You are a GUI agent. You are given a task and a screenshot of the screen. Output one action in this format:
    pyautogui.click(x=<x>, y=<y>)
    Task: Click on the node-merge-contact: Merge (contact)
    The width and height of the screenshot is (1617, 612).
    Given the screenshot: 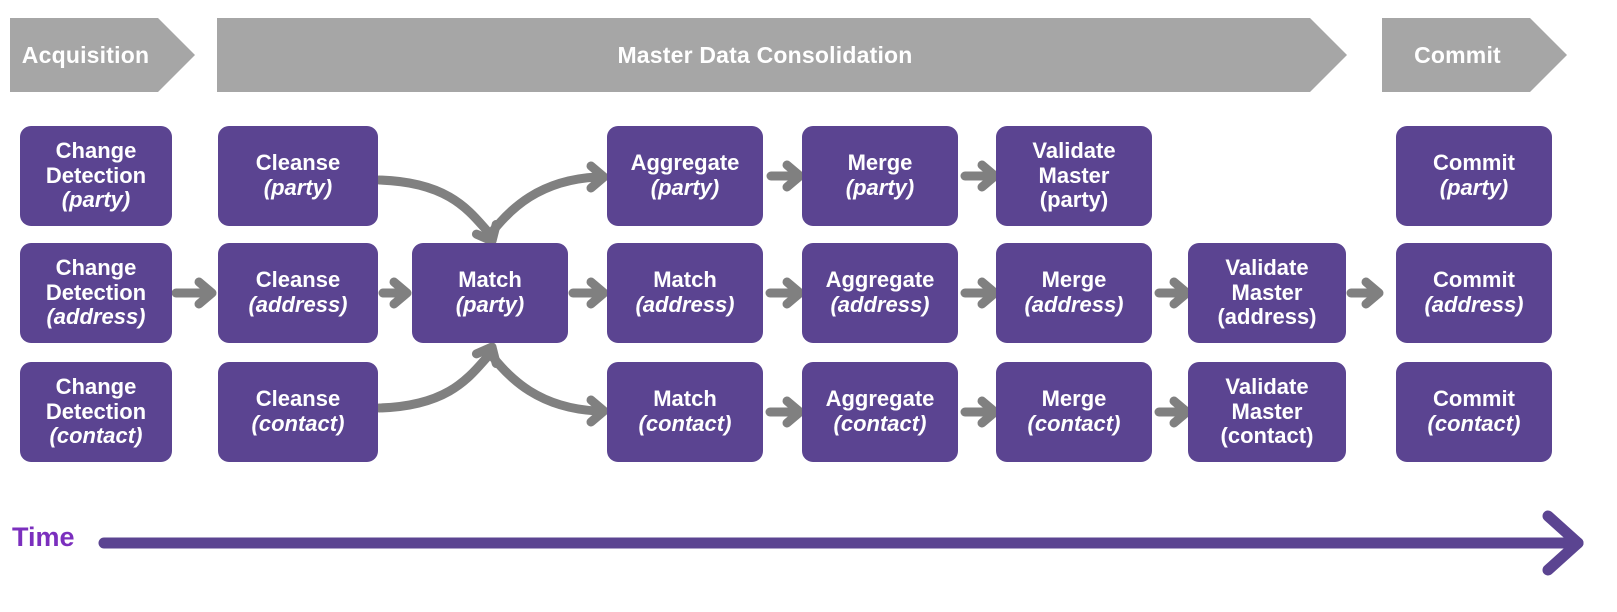 What is the action you would take?
    pyautogui.click(x=1074, y=412)
    